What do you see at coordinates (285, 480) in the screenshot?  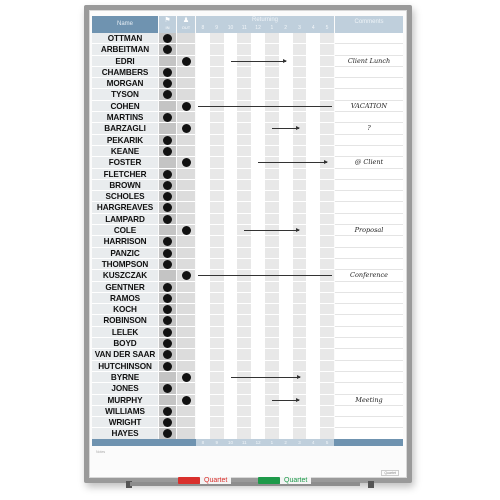 I see `green-marker: Quartet` at bounding box center [285, 480].